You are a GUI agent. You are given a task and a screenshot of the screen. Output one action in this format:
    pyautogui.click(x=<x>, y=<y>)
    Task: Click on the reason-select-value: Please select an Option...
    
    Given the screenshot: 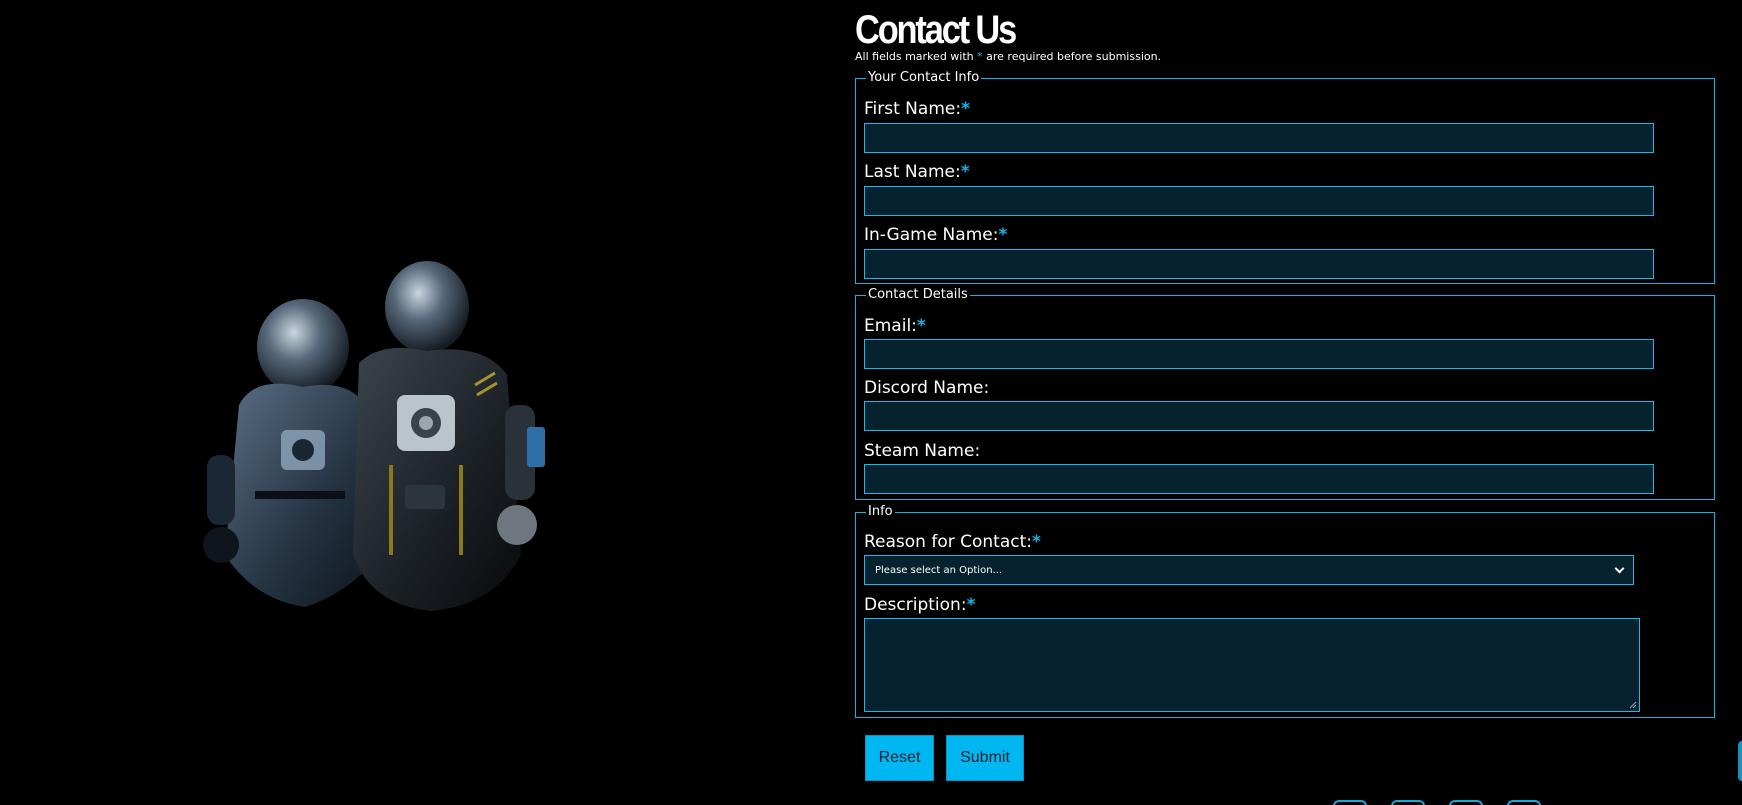 What is the action you would take?
    pyautogui.click(x=939, y=570)
    